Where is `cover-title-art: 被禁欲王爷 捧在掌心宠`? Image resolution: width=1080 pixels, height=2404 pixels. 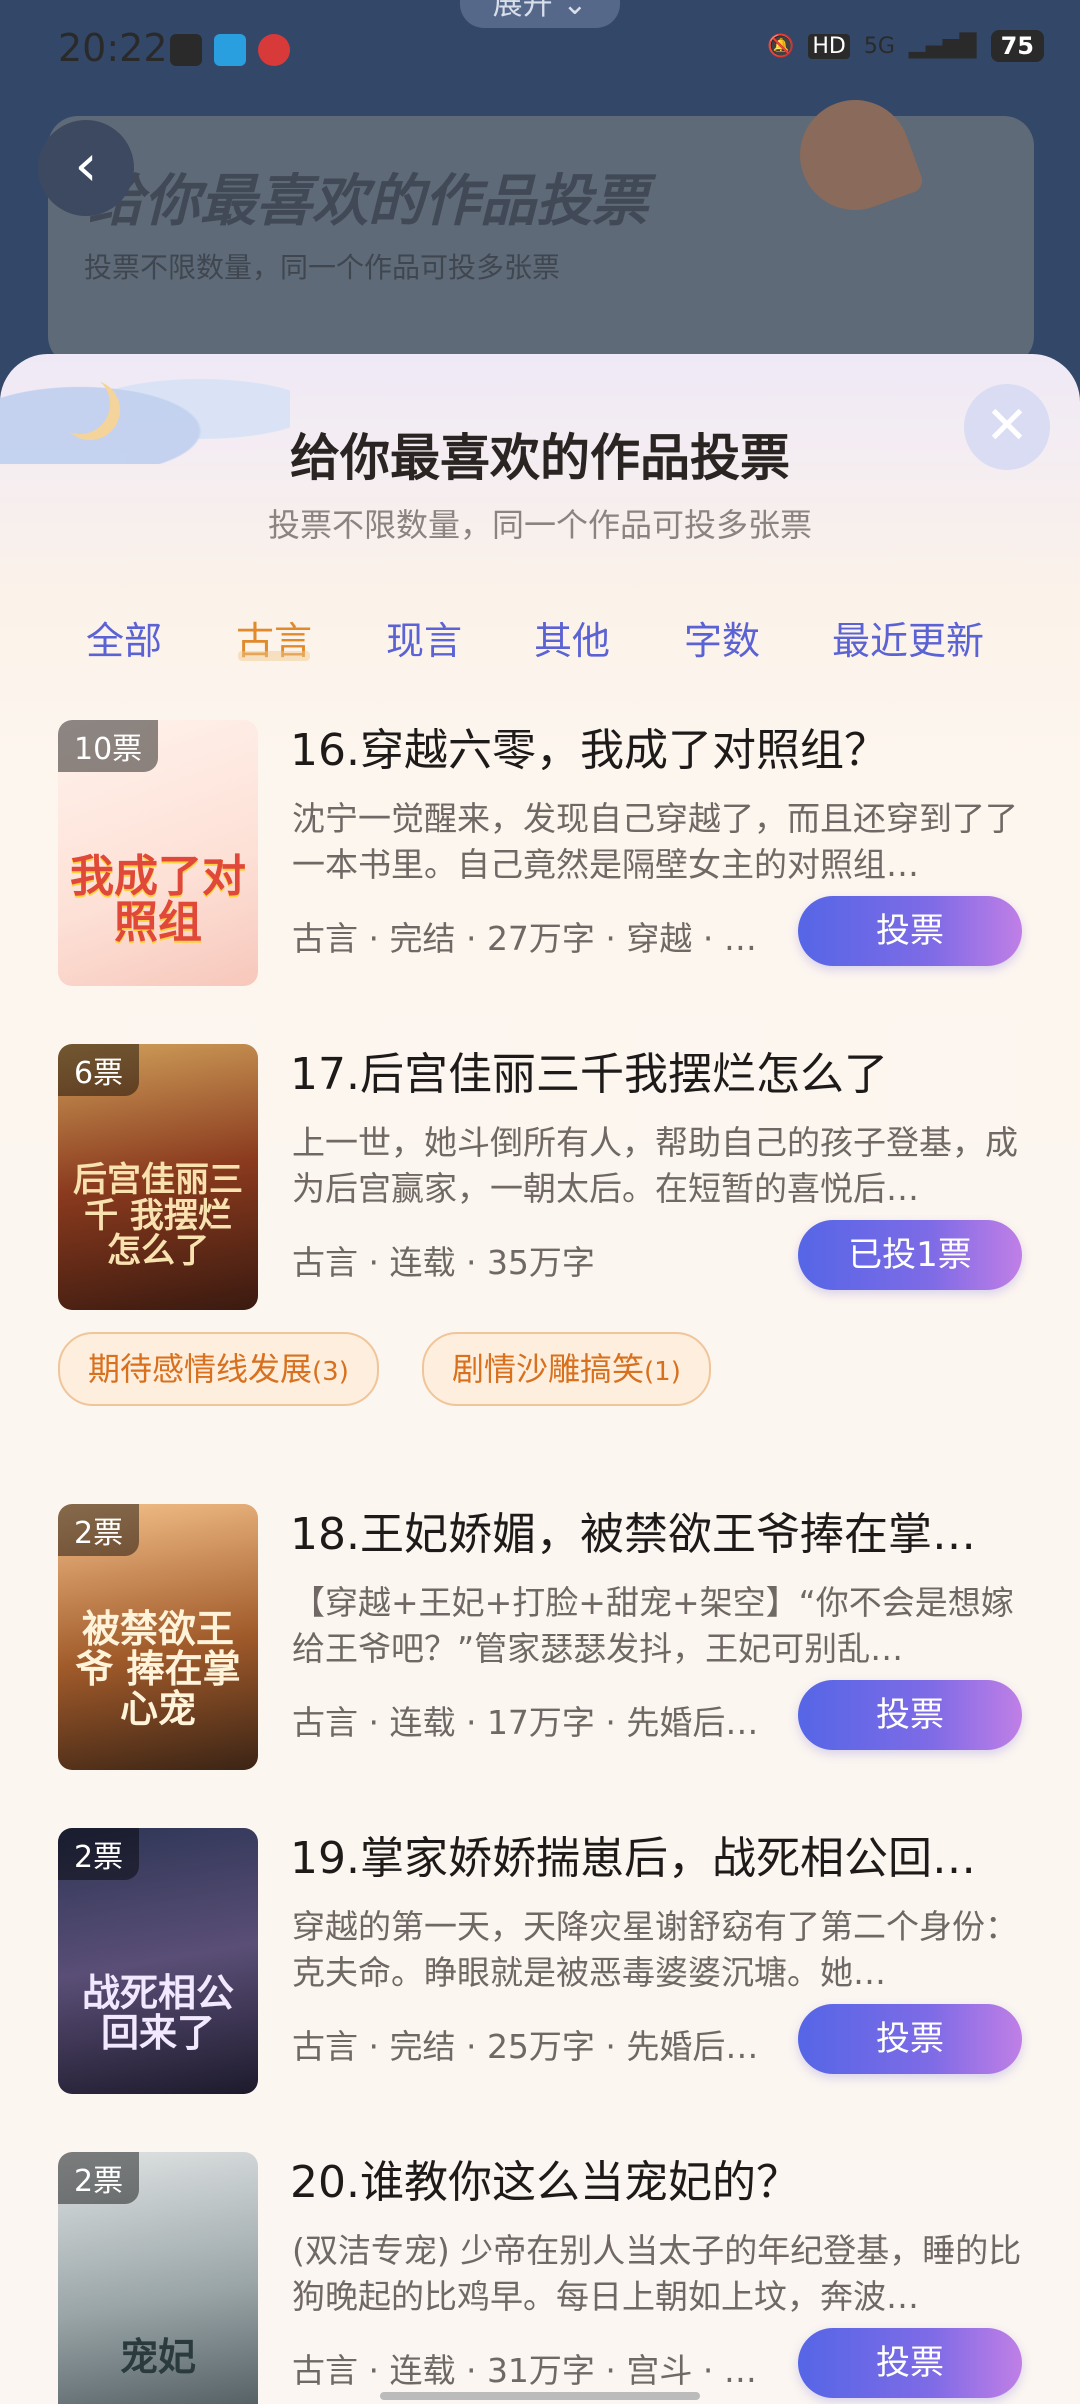 cover-title-art: 被禁欲王爷 捧在掌心宠 is located at coordinates (158, 1669).